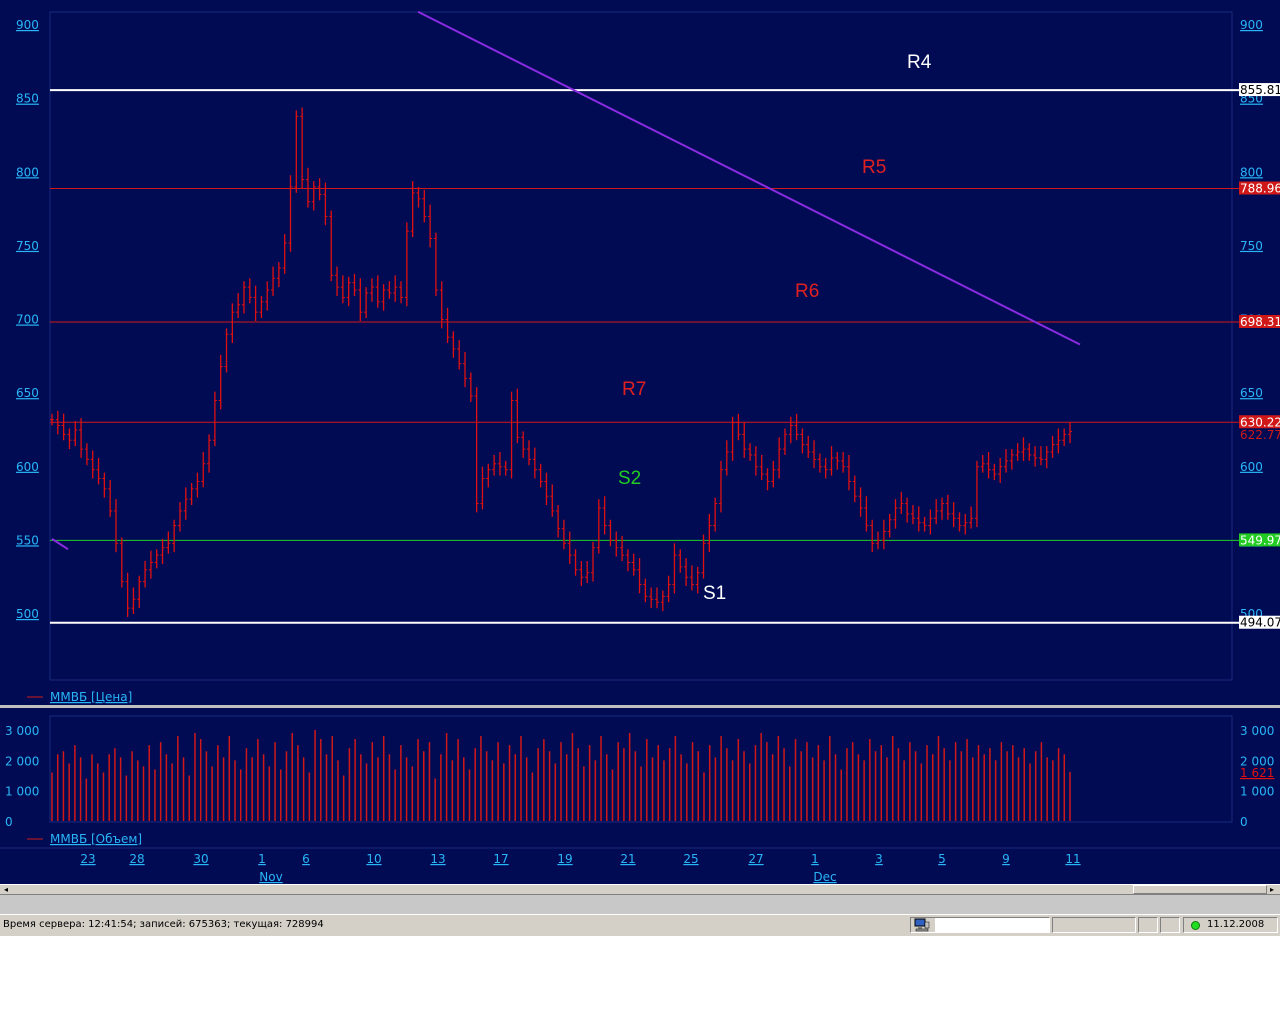  Describe the element at coordinates (437, 859) in the screenshot. I see `xaxis-day-label: 13` at that location.